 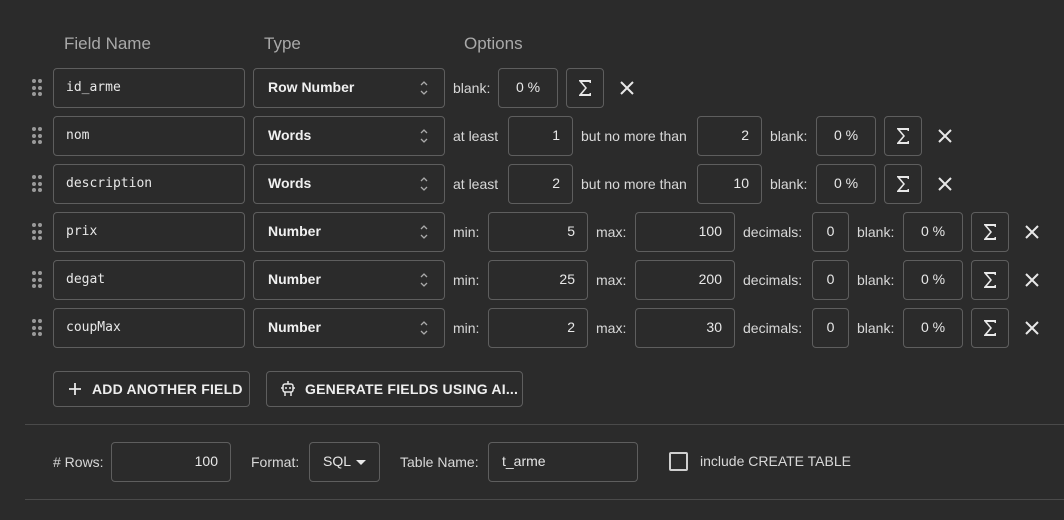 What do you see at coordinates (337, 461) in the screenshot?
I see `format-value: SQL` at bounding box center [337, 461].